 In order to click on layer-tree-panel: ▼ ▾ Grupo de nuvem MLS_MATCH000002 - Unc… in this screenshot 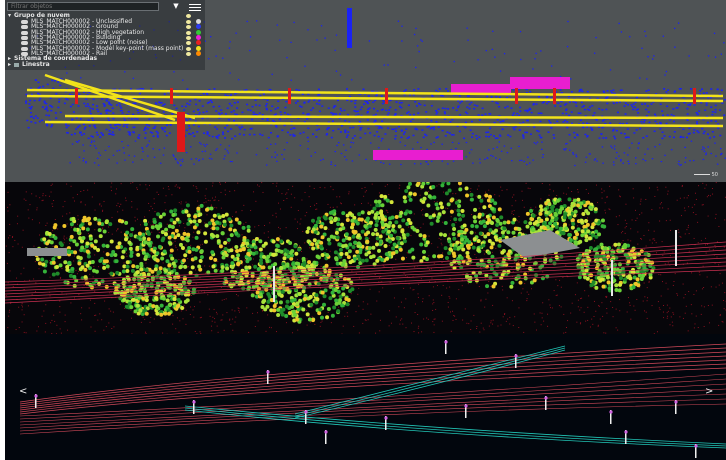, I will do `click(105, 35)`.